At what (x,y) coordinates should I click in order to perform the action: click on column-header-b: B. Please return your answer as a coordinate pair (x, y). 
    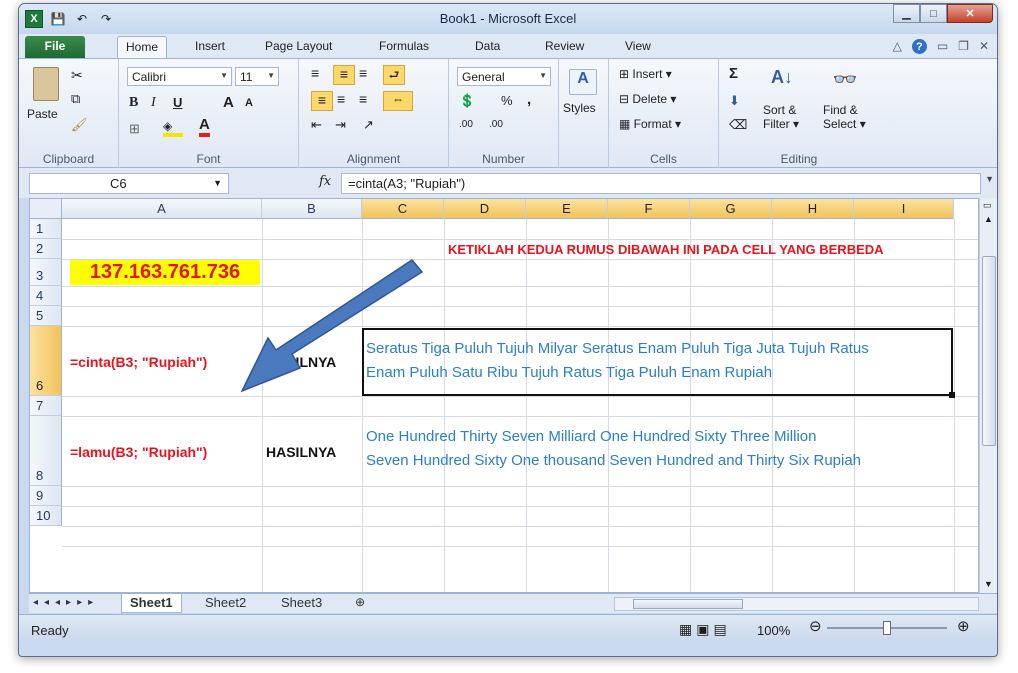
    Looking at the image, I should click on (312, 209).